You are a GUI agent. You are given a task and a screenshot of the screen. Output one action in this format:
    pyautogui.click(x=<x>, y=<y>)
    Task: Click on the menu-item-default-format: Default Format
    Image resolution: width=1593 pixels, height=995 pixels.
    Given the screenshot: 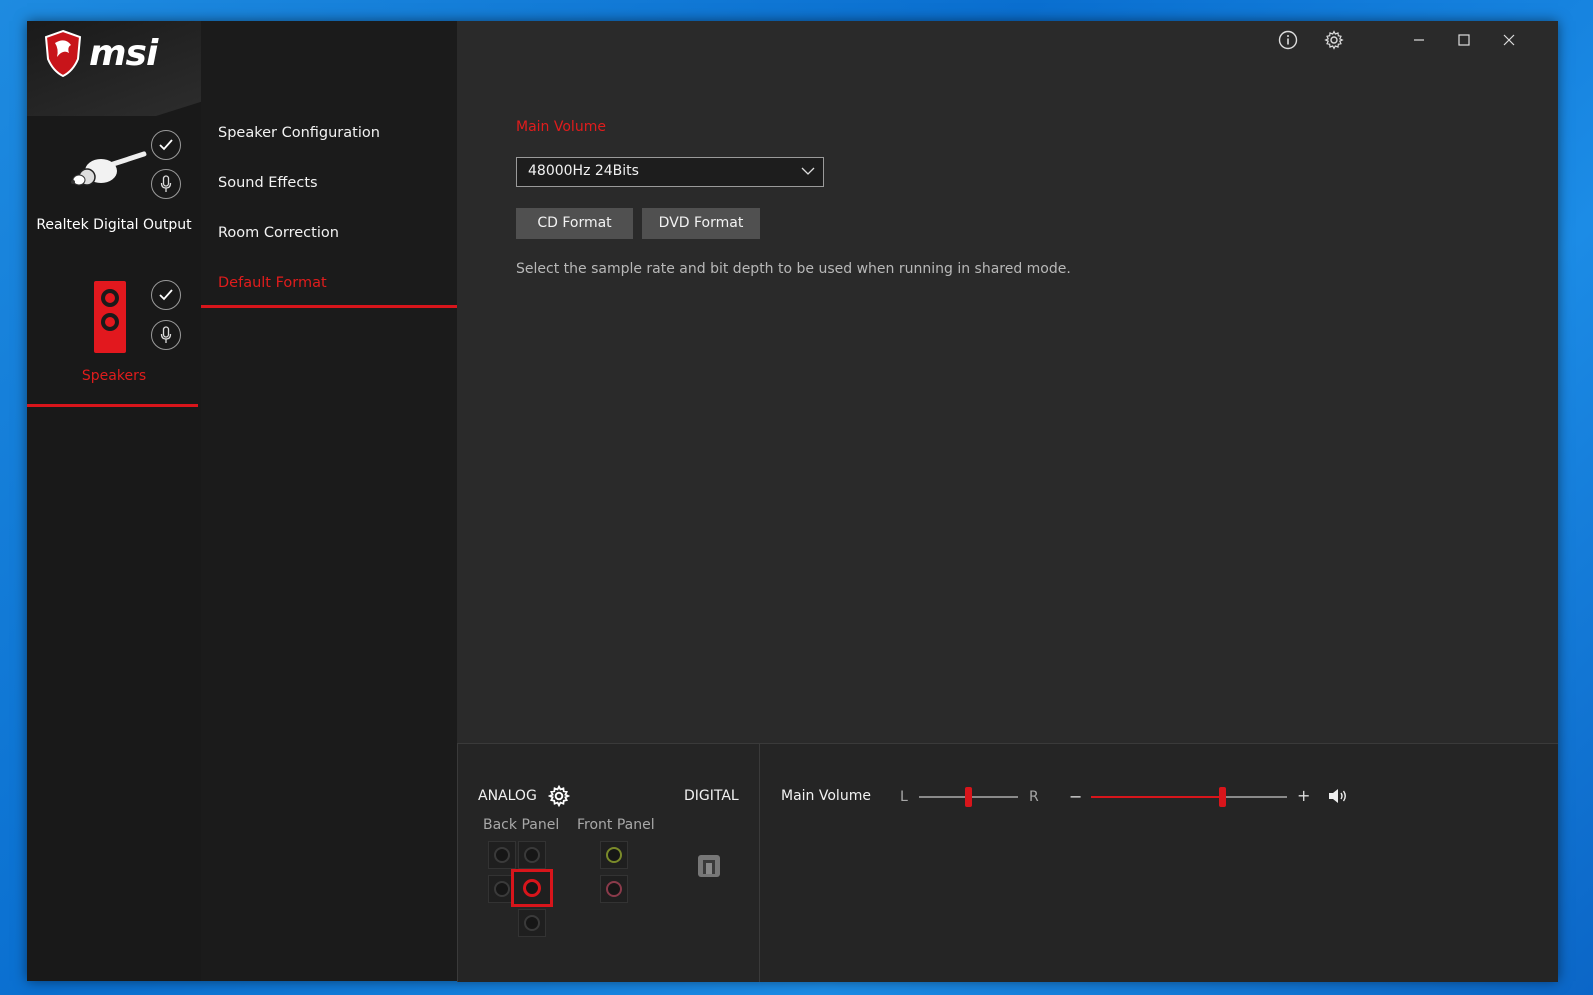 What is the action you would take?
    pyautogui.click(x=272, y=283)
    